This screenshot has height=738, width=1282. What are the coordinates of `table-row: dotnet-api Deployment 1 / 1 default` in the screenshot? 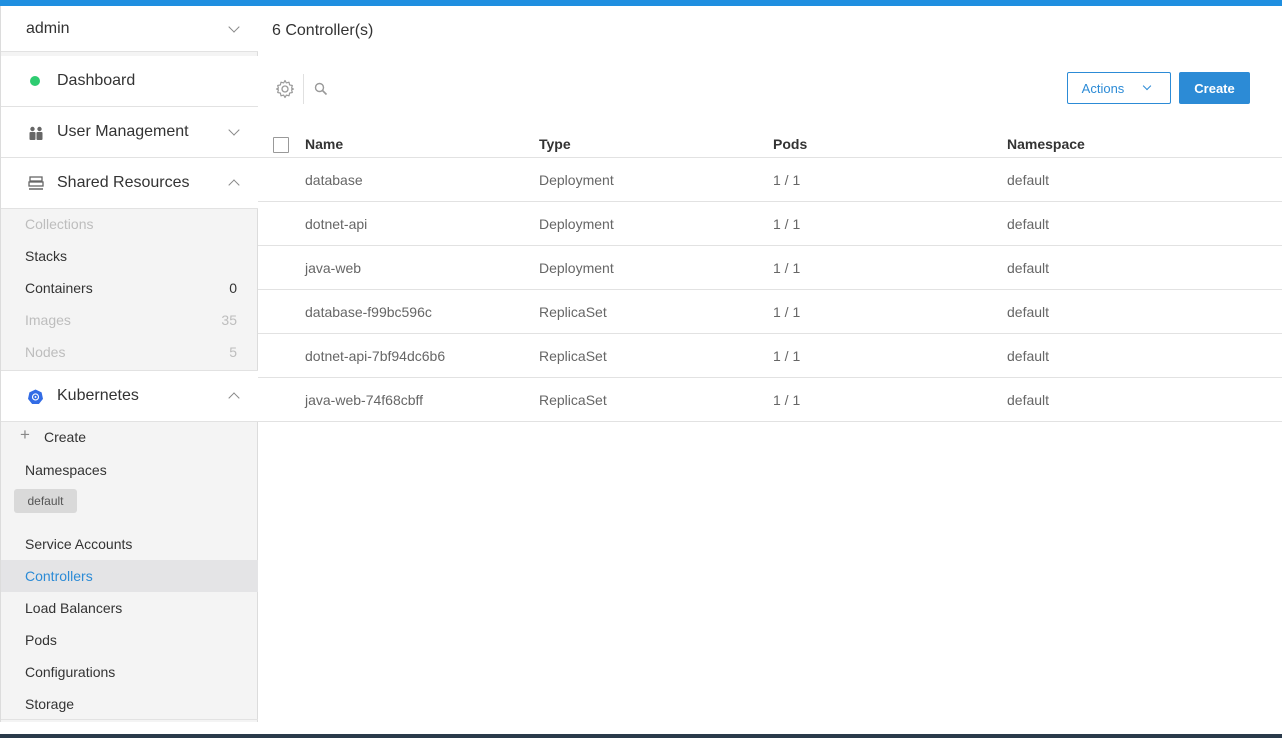 It's located at (770, 224).